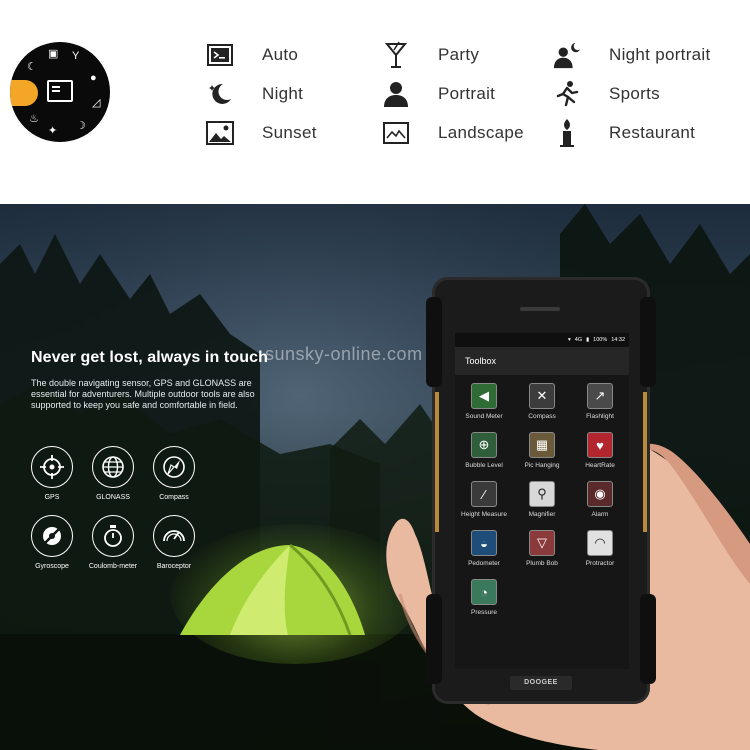 This screenshot has width=750, height=750. What do you see at coordinates (660, 54) in the screenshot?
I see `scene-mode-label: Night portrait` at bounding box center [660, 54].